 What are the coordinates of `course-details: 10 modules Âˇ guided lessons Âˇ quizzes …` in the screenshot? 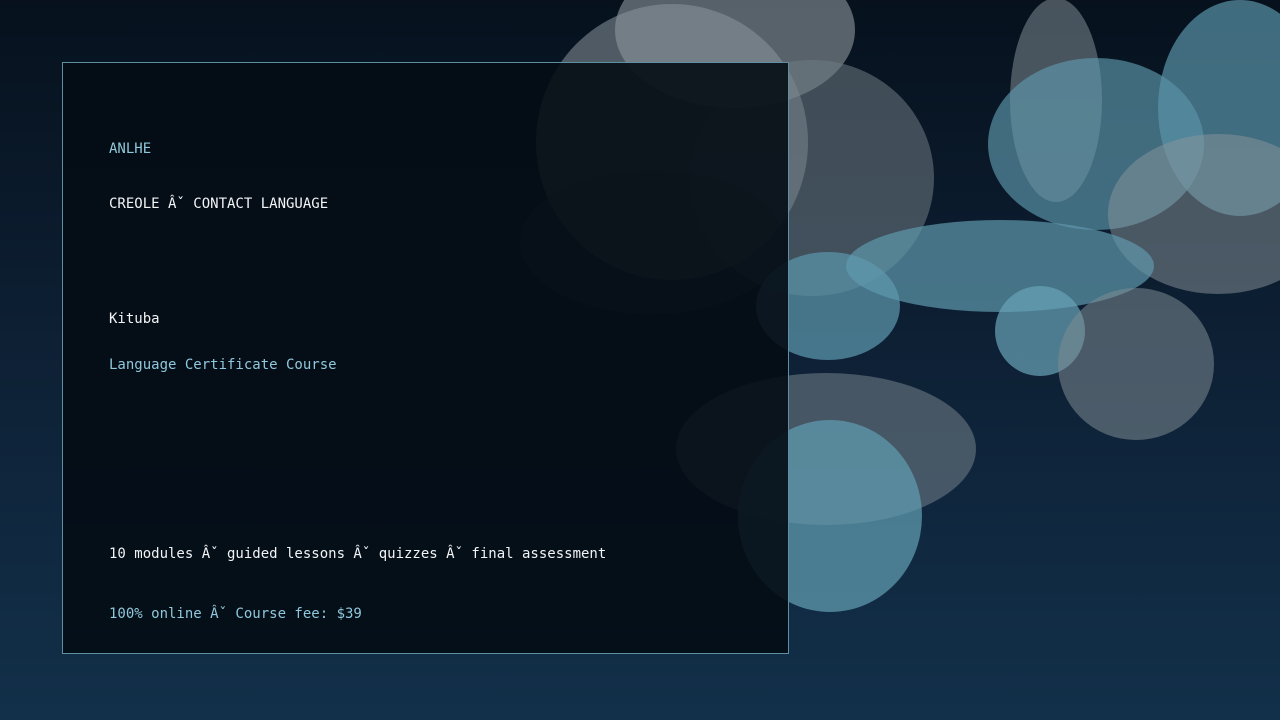 It's located at (358, 554).